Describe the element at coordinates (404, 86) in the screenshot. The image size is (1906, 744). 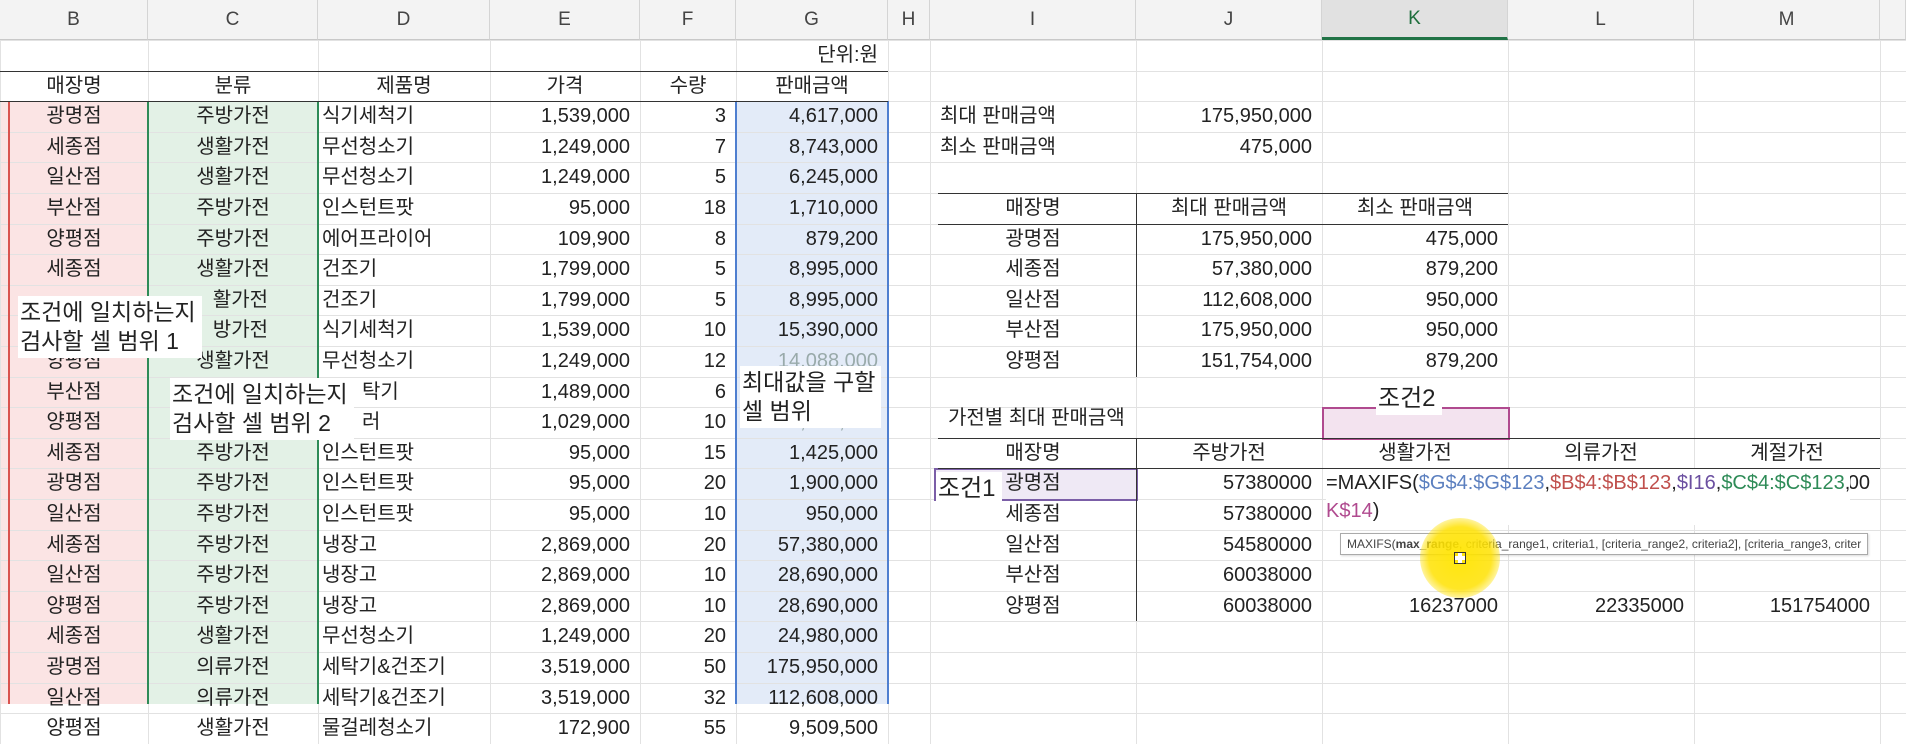
I see `main-header-d: 제품명` at that location.